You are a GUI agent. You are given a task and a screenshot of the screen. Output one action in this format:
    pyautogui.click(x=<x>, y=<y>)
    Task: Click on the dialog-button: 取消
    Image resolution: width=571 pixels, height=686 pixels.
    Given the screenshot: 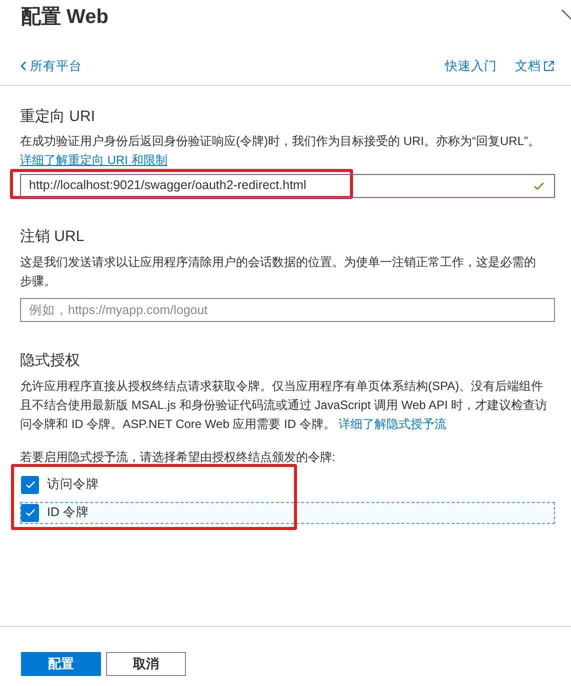 What is the action you would take?
    pyautogui.click(x=146, y=664)
    